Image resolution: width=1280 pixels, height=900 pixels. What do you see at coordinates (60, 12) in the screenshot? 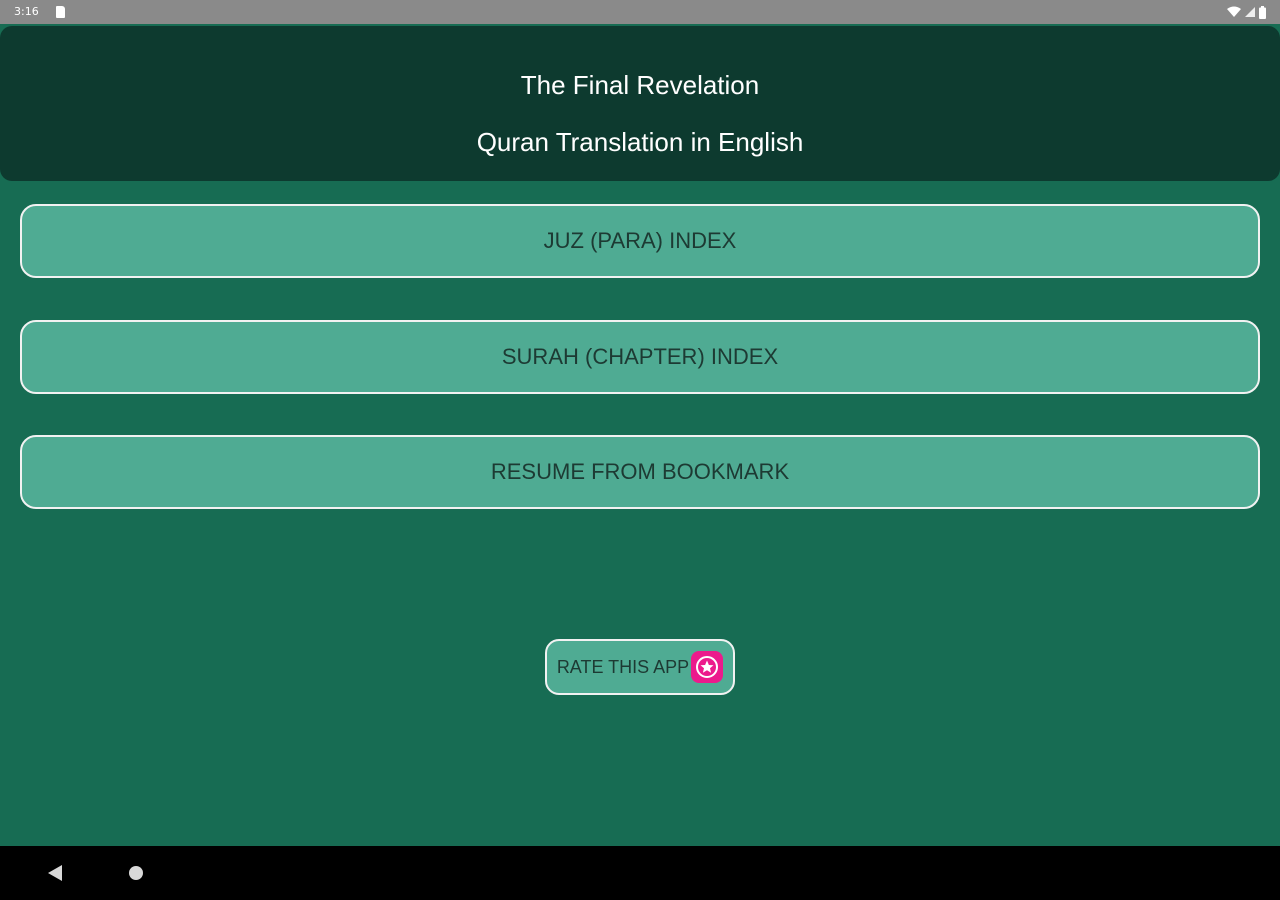
I see `sd-card-icon` at bounding box center [60, 12].